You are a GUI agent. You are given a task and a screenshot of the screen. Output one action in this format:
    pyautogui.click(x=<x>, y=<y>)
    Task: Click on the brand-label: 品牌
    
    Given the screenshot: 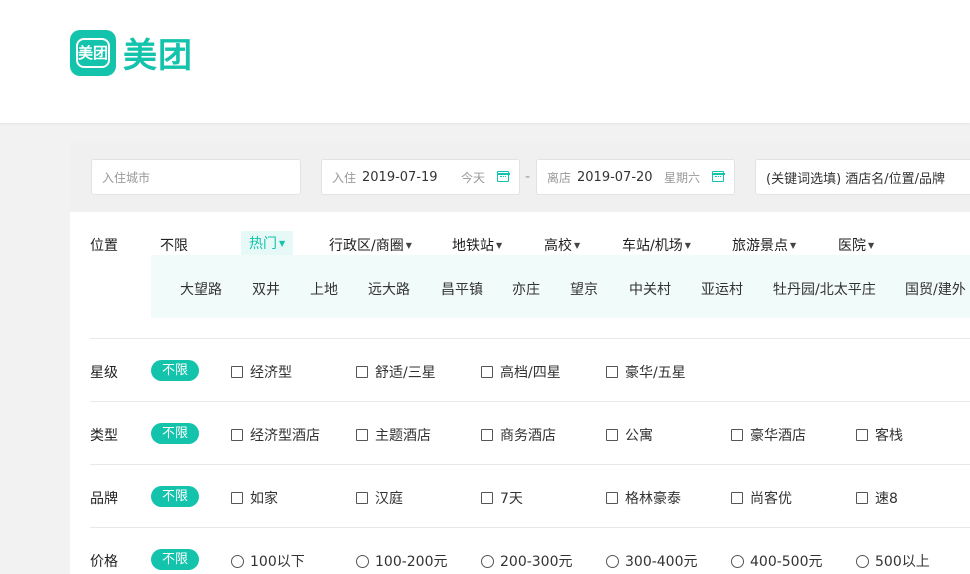 What is the action you would take?
    pyautogui.click(x=104, y=499)
    